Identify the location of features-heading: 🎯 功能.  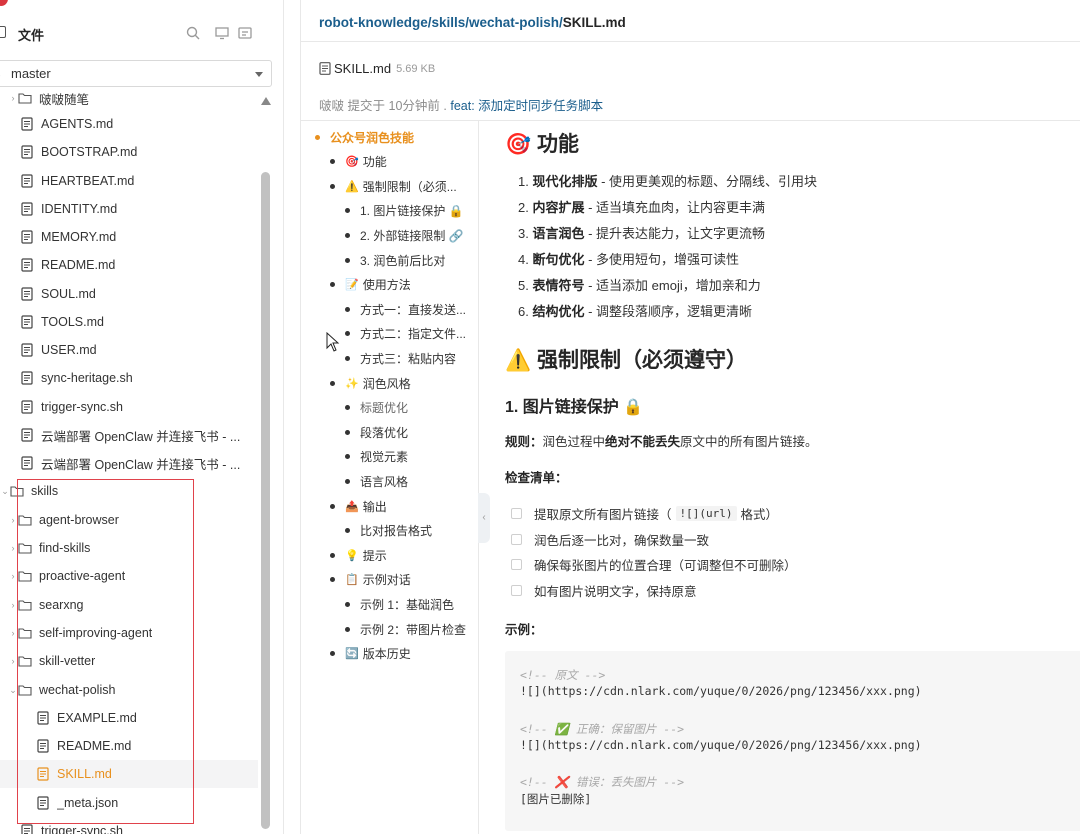
(542, 144).